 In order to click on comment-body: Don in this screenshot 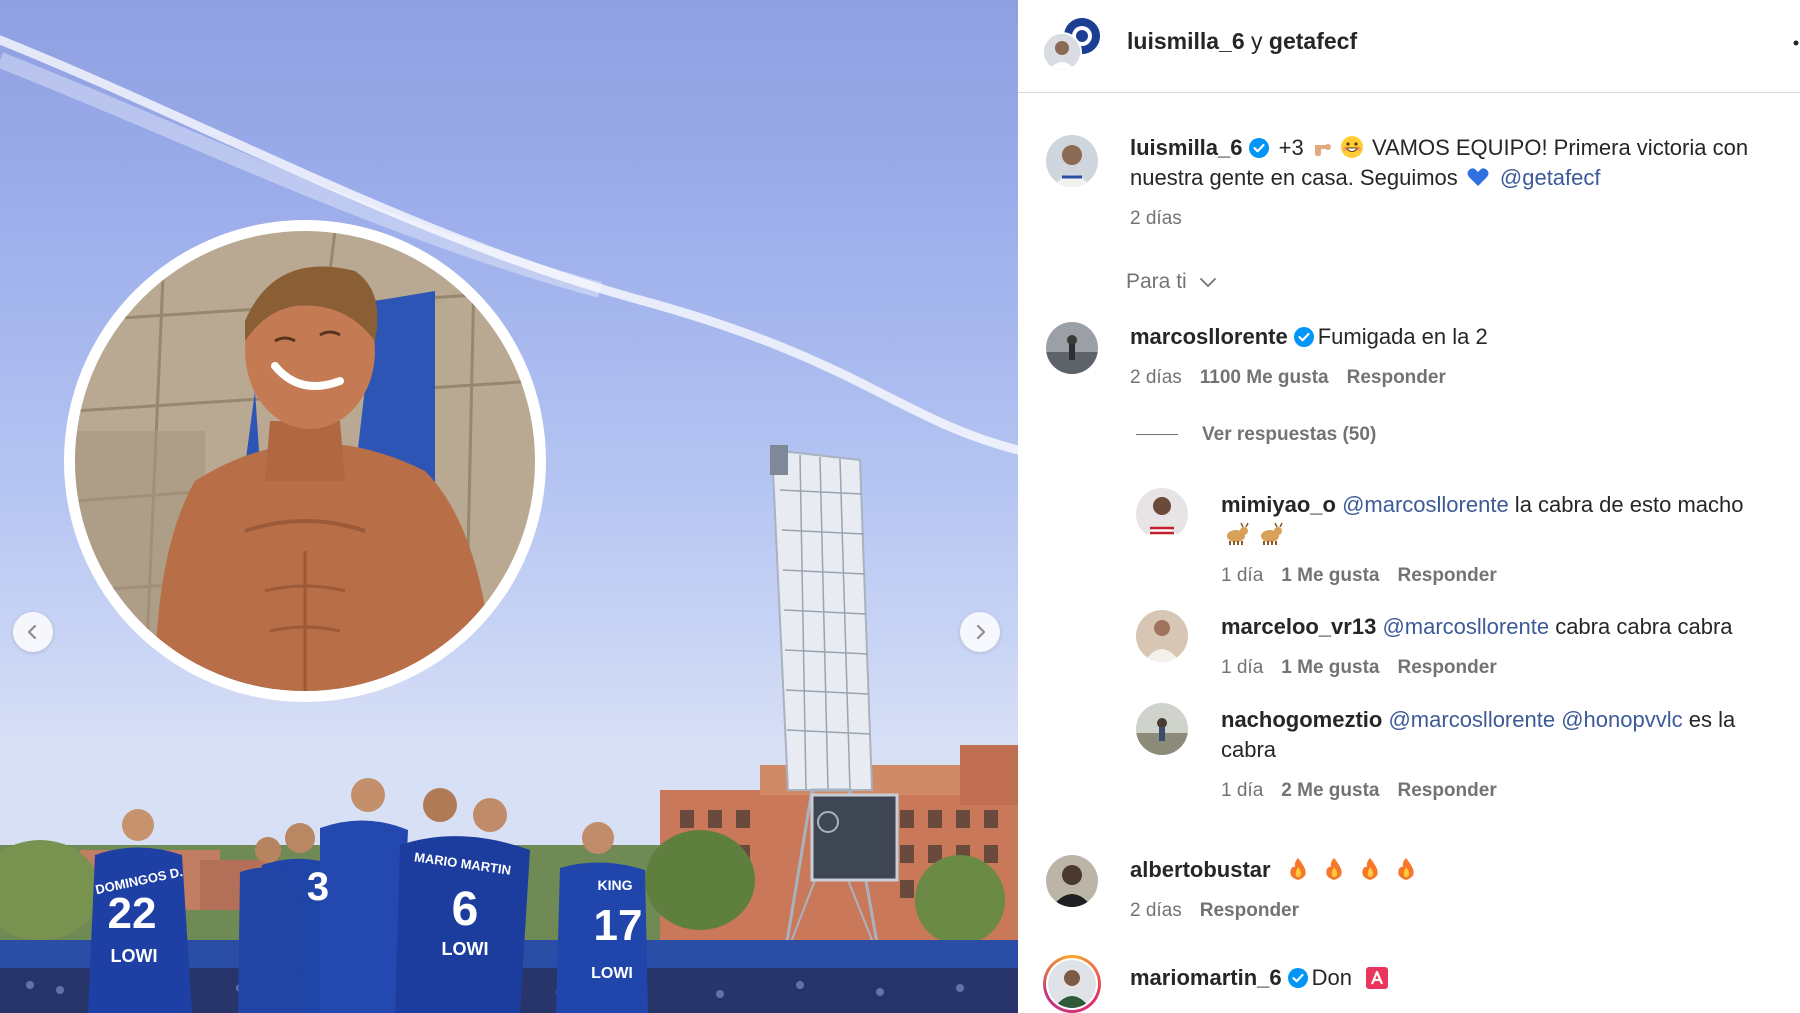, I will do `click(1331, 977)`.